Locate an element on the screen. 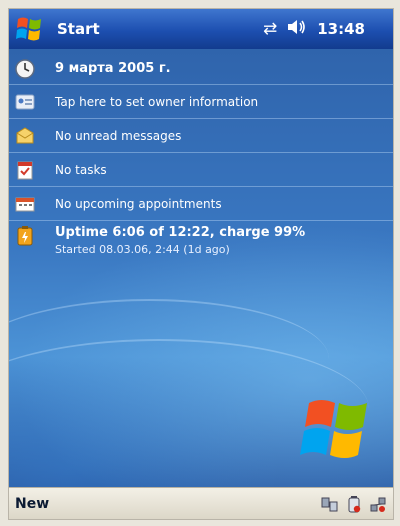 The width and height of the screenshot is (400, 526). appointments-label: No upcoming appointments is located at coordinates (138, 204).